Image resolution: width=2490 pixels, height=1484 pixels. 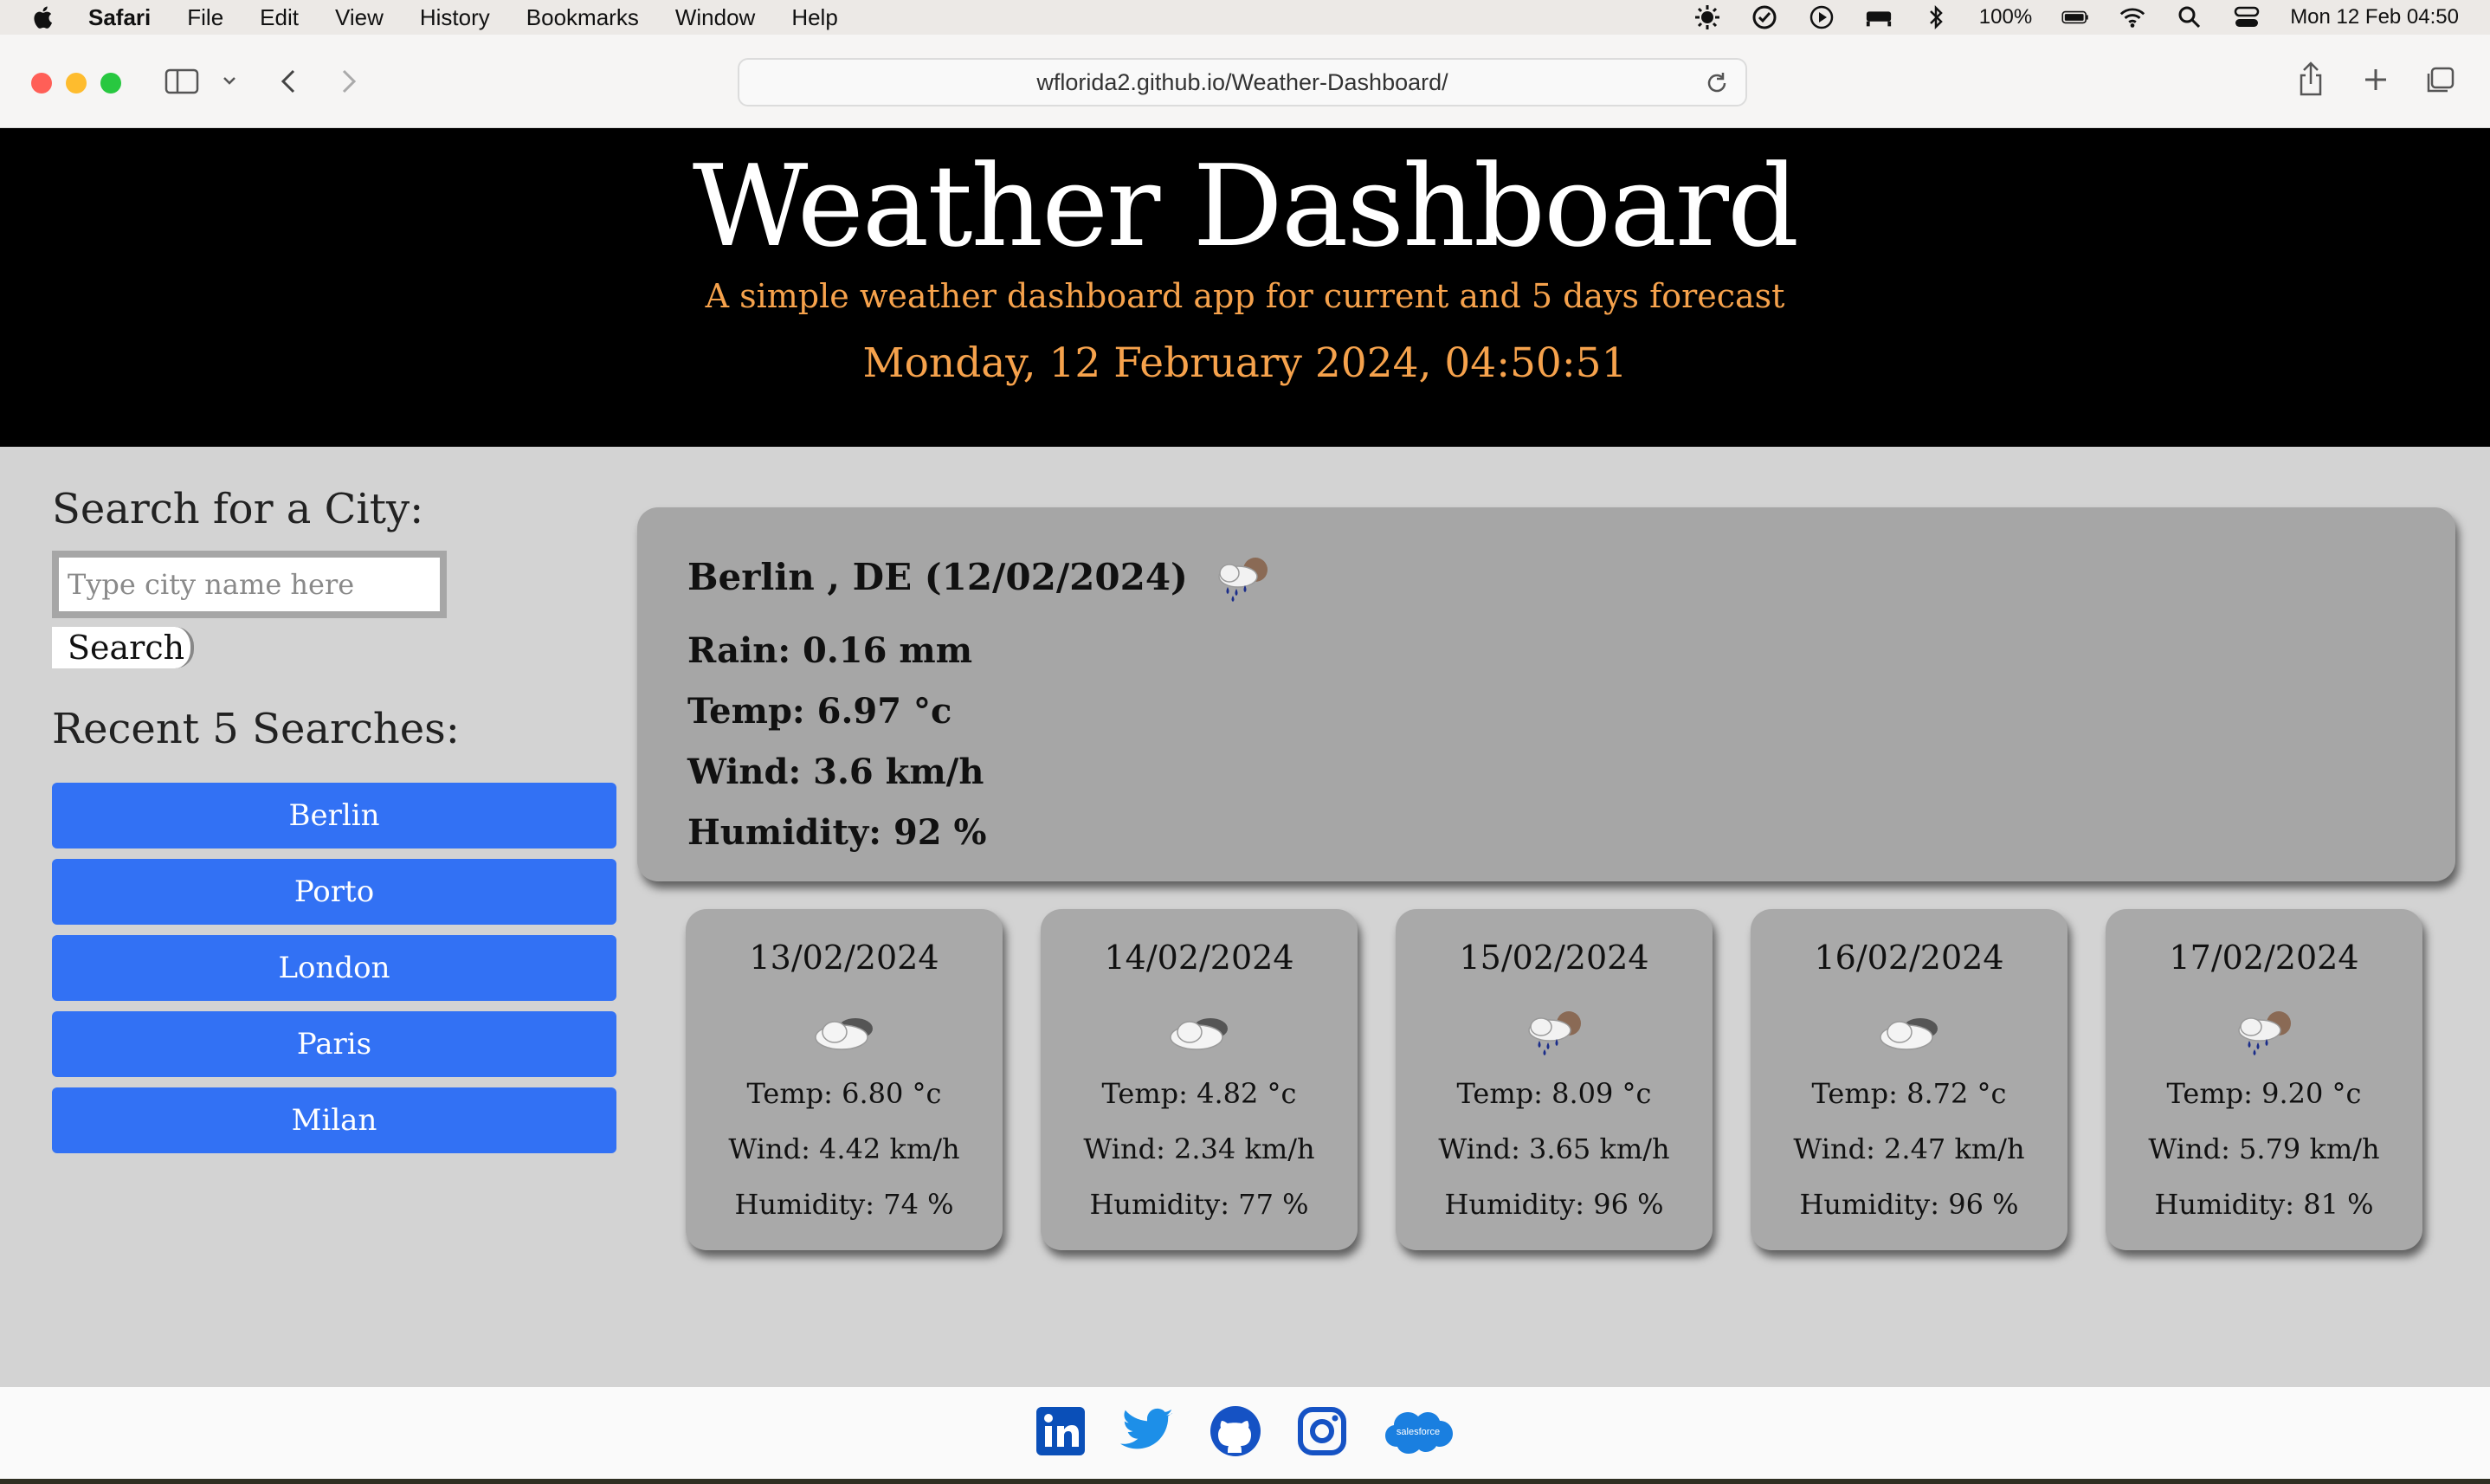 I want to click on share-icon, so click(x=2311, y=79).